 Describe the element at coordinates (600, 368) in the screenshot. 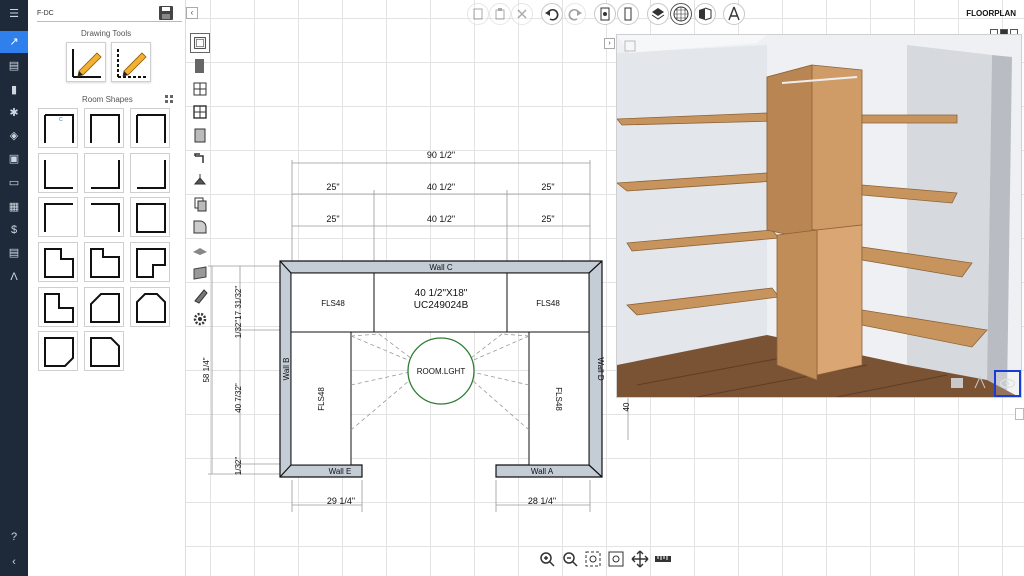

I see `wall-d-label: Wall D` at that location.